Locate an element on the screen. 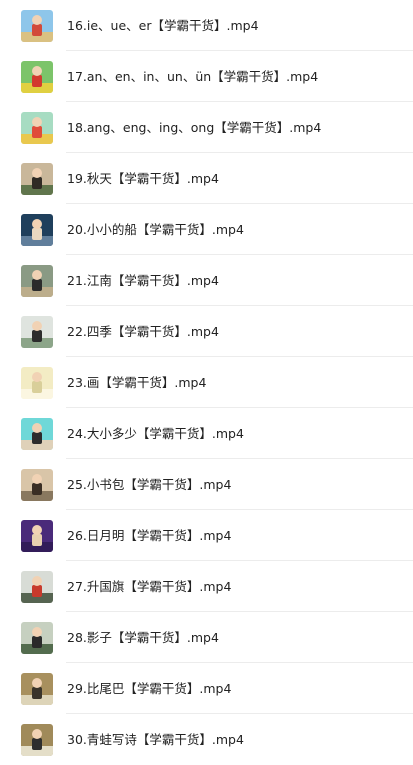 The width and height of the screenshot is (413, 765). file-row: 28.影子【学霸干货】.mp4 is located at coordinates (206, 637).